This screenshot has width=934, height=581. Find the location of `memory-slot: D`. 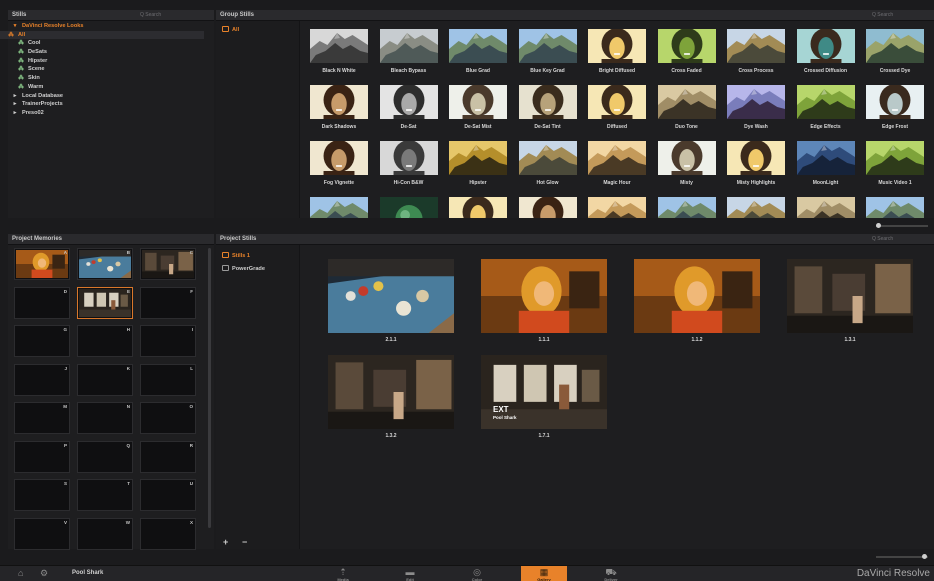

memory-slot: D is located at coordinates (42, 302).